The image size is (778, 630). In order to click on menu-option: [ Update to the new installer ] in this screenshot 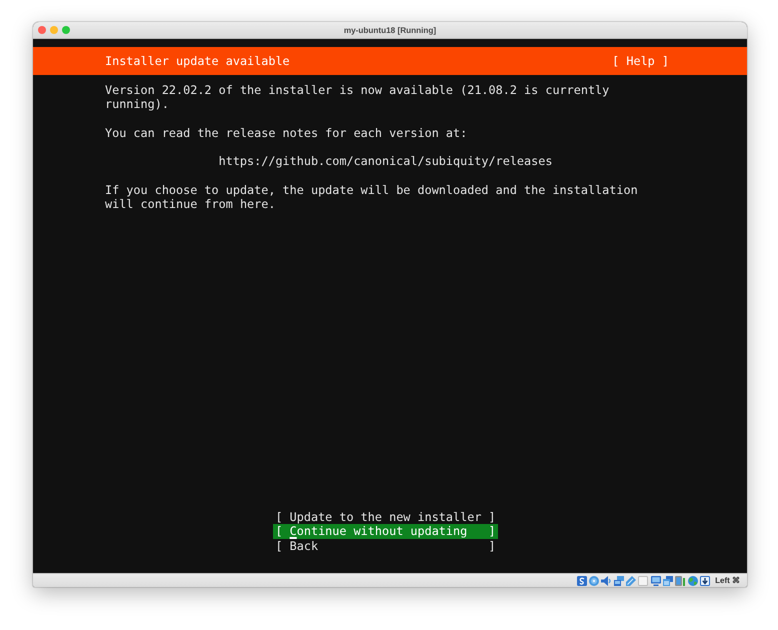, I will do `click(385, 517)`.